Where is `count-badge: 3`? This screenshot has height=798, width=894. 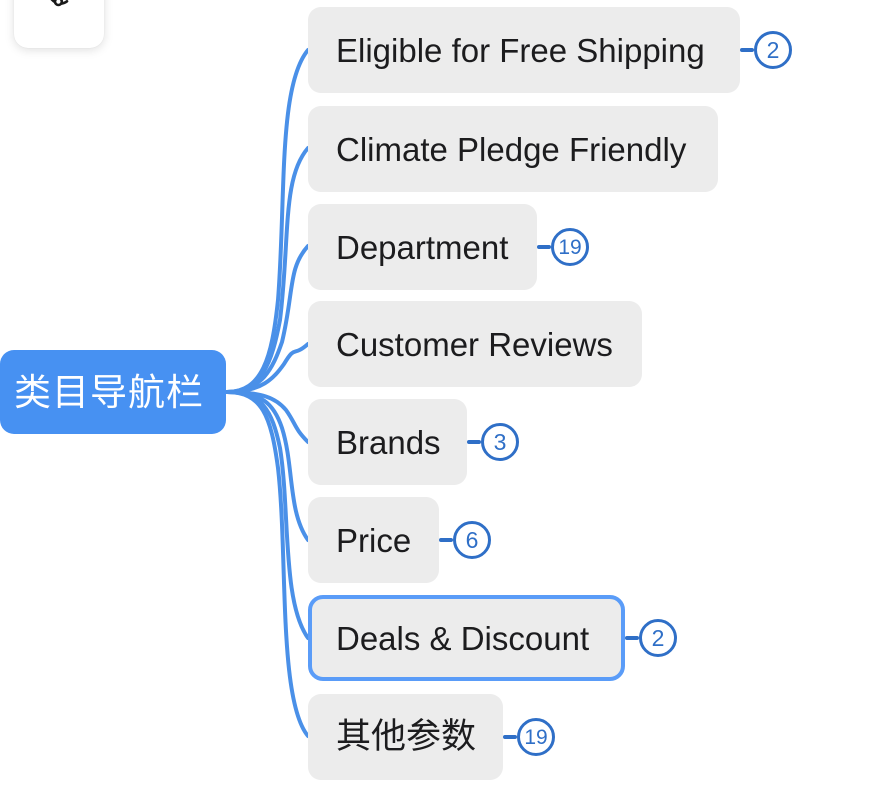 count-badge: 3 is located at coordinates (500, 442).